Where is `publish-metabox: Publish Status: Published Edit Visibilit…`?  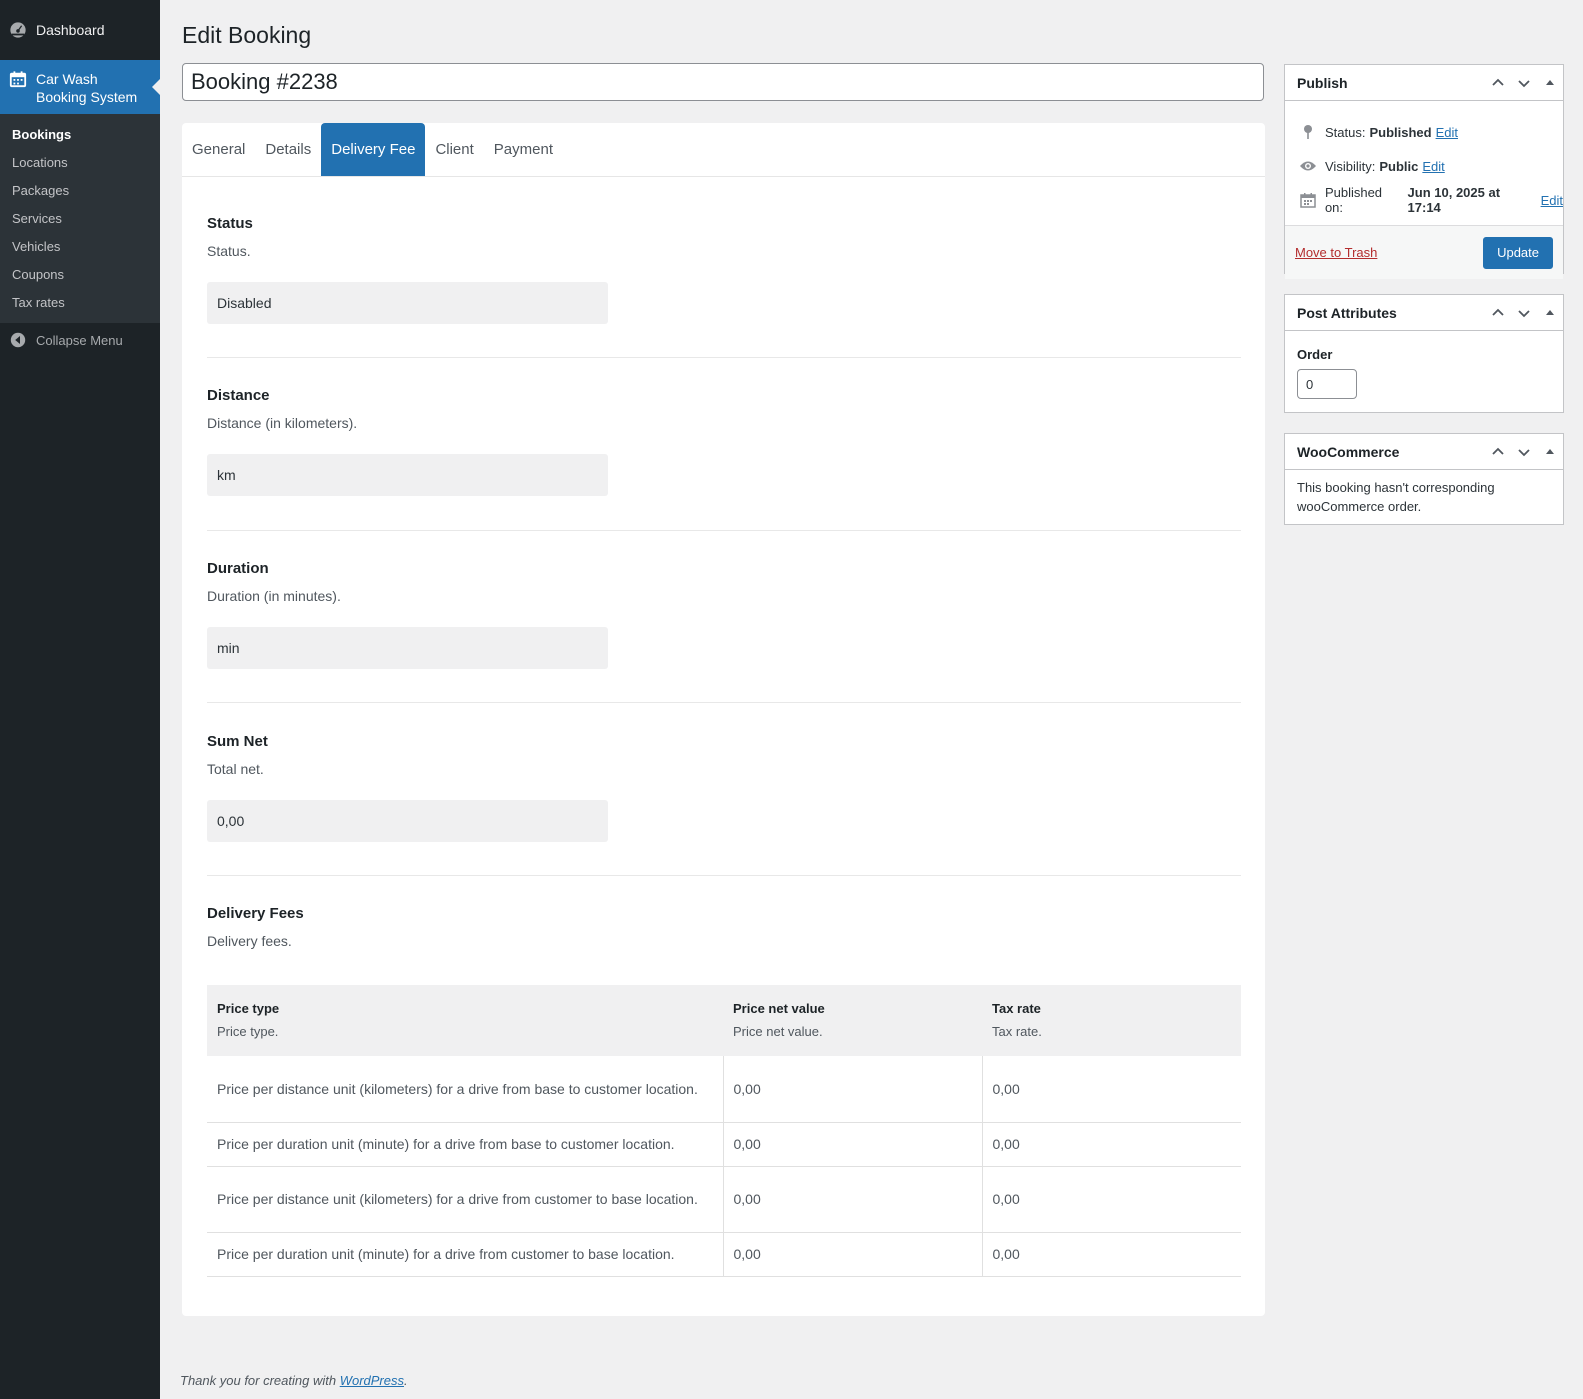 publish-metabox: Publish Status: Published Edit Visibilit… is located at coordinates (1424, 171).